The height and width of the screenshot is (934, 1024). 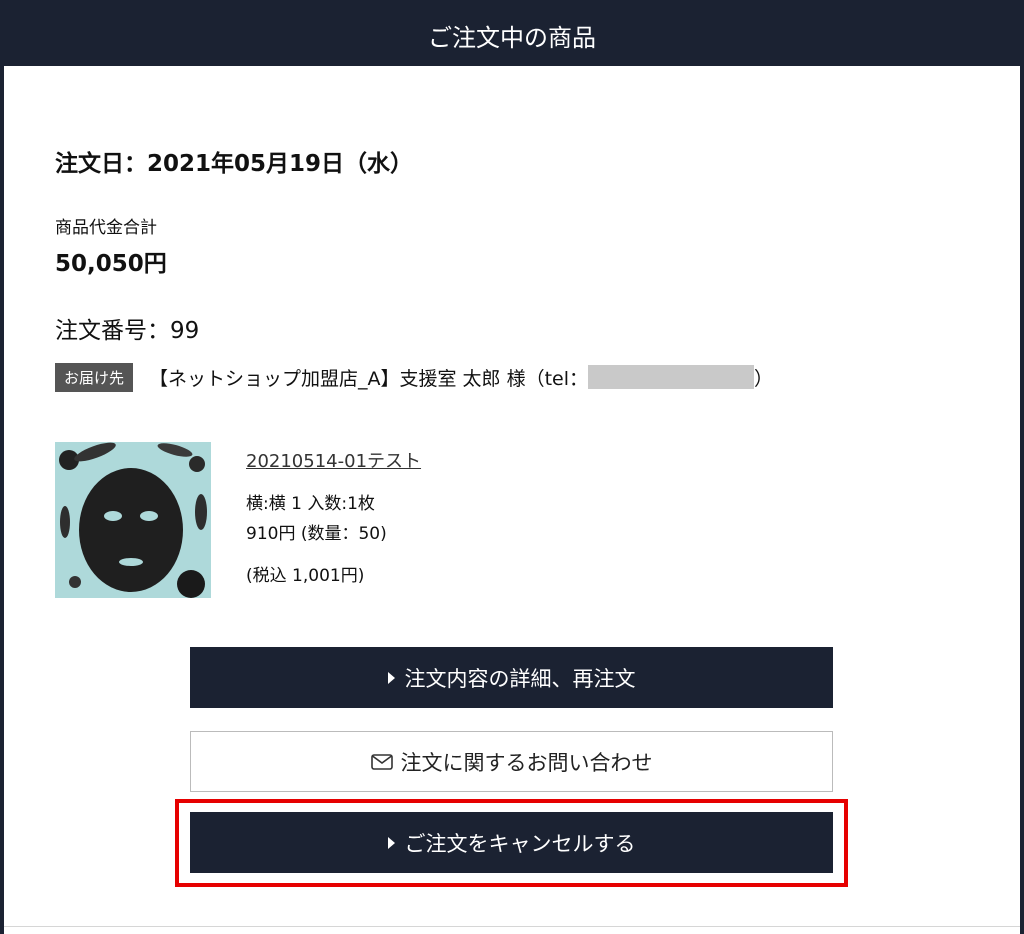 What do you see at coordinates (316, 534) in the screenshot?
I see `product-price: 910円 (数量：50)` at bounding box center [316, 534].